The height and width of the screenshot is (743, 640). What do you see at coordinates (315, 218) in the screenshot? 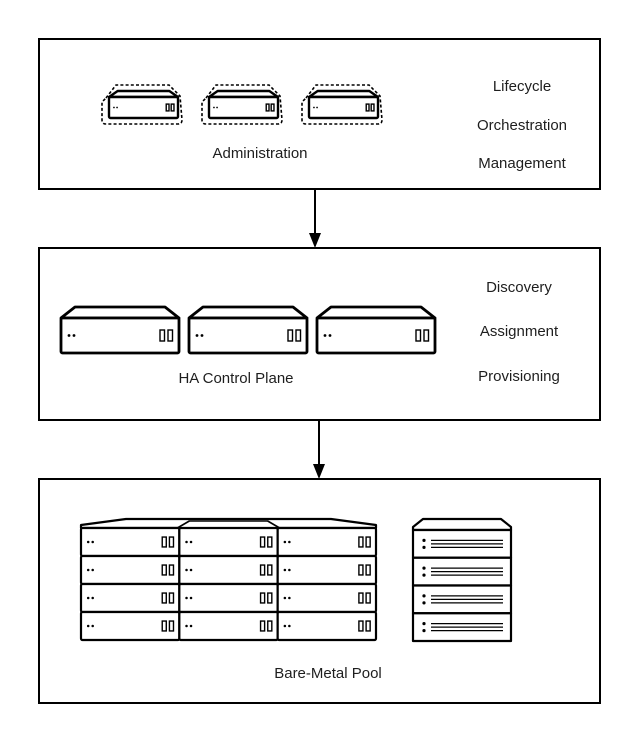
I see `connector-admin-to-control` at bounding box center [315, 218].